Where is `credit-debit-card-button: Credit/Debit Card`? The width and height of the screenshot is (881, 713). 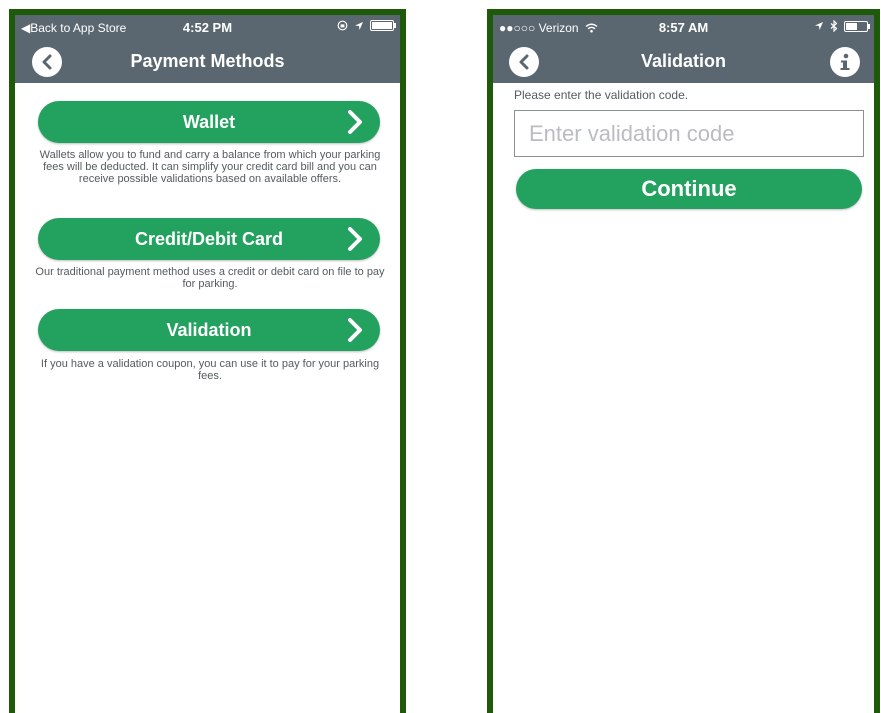 credit-debit-card-button: Credit/Debit Card is located at coordinates (209, 239).